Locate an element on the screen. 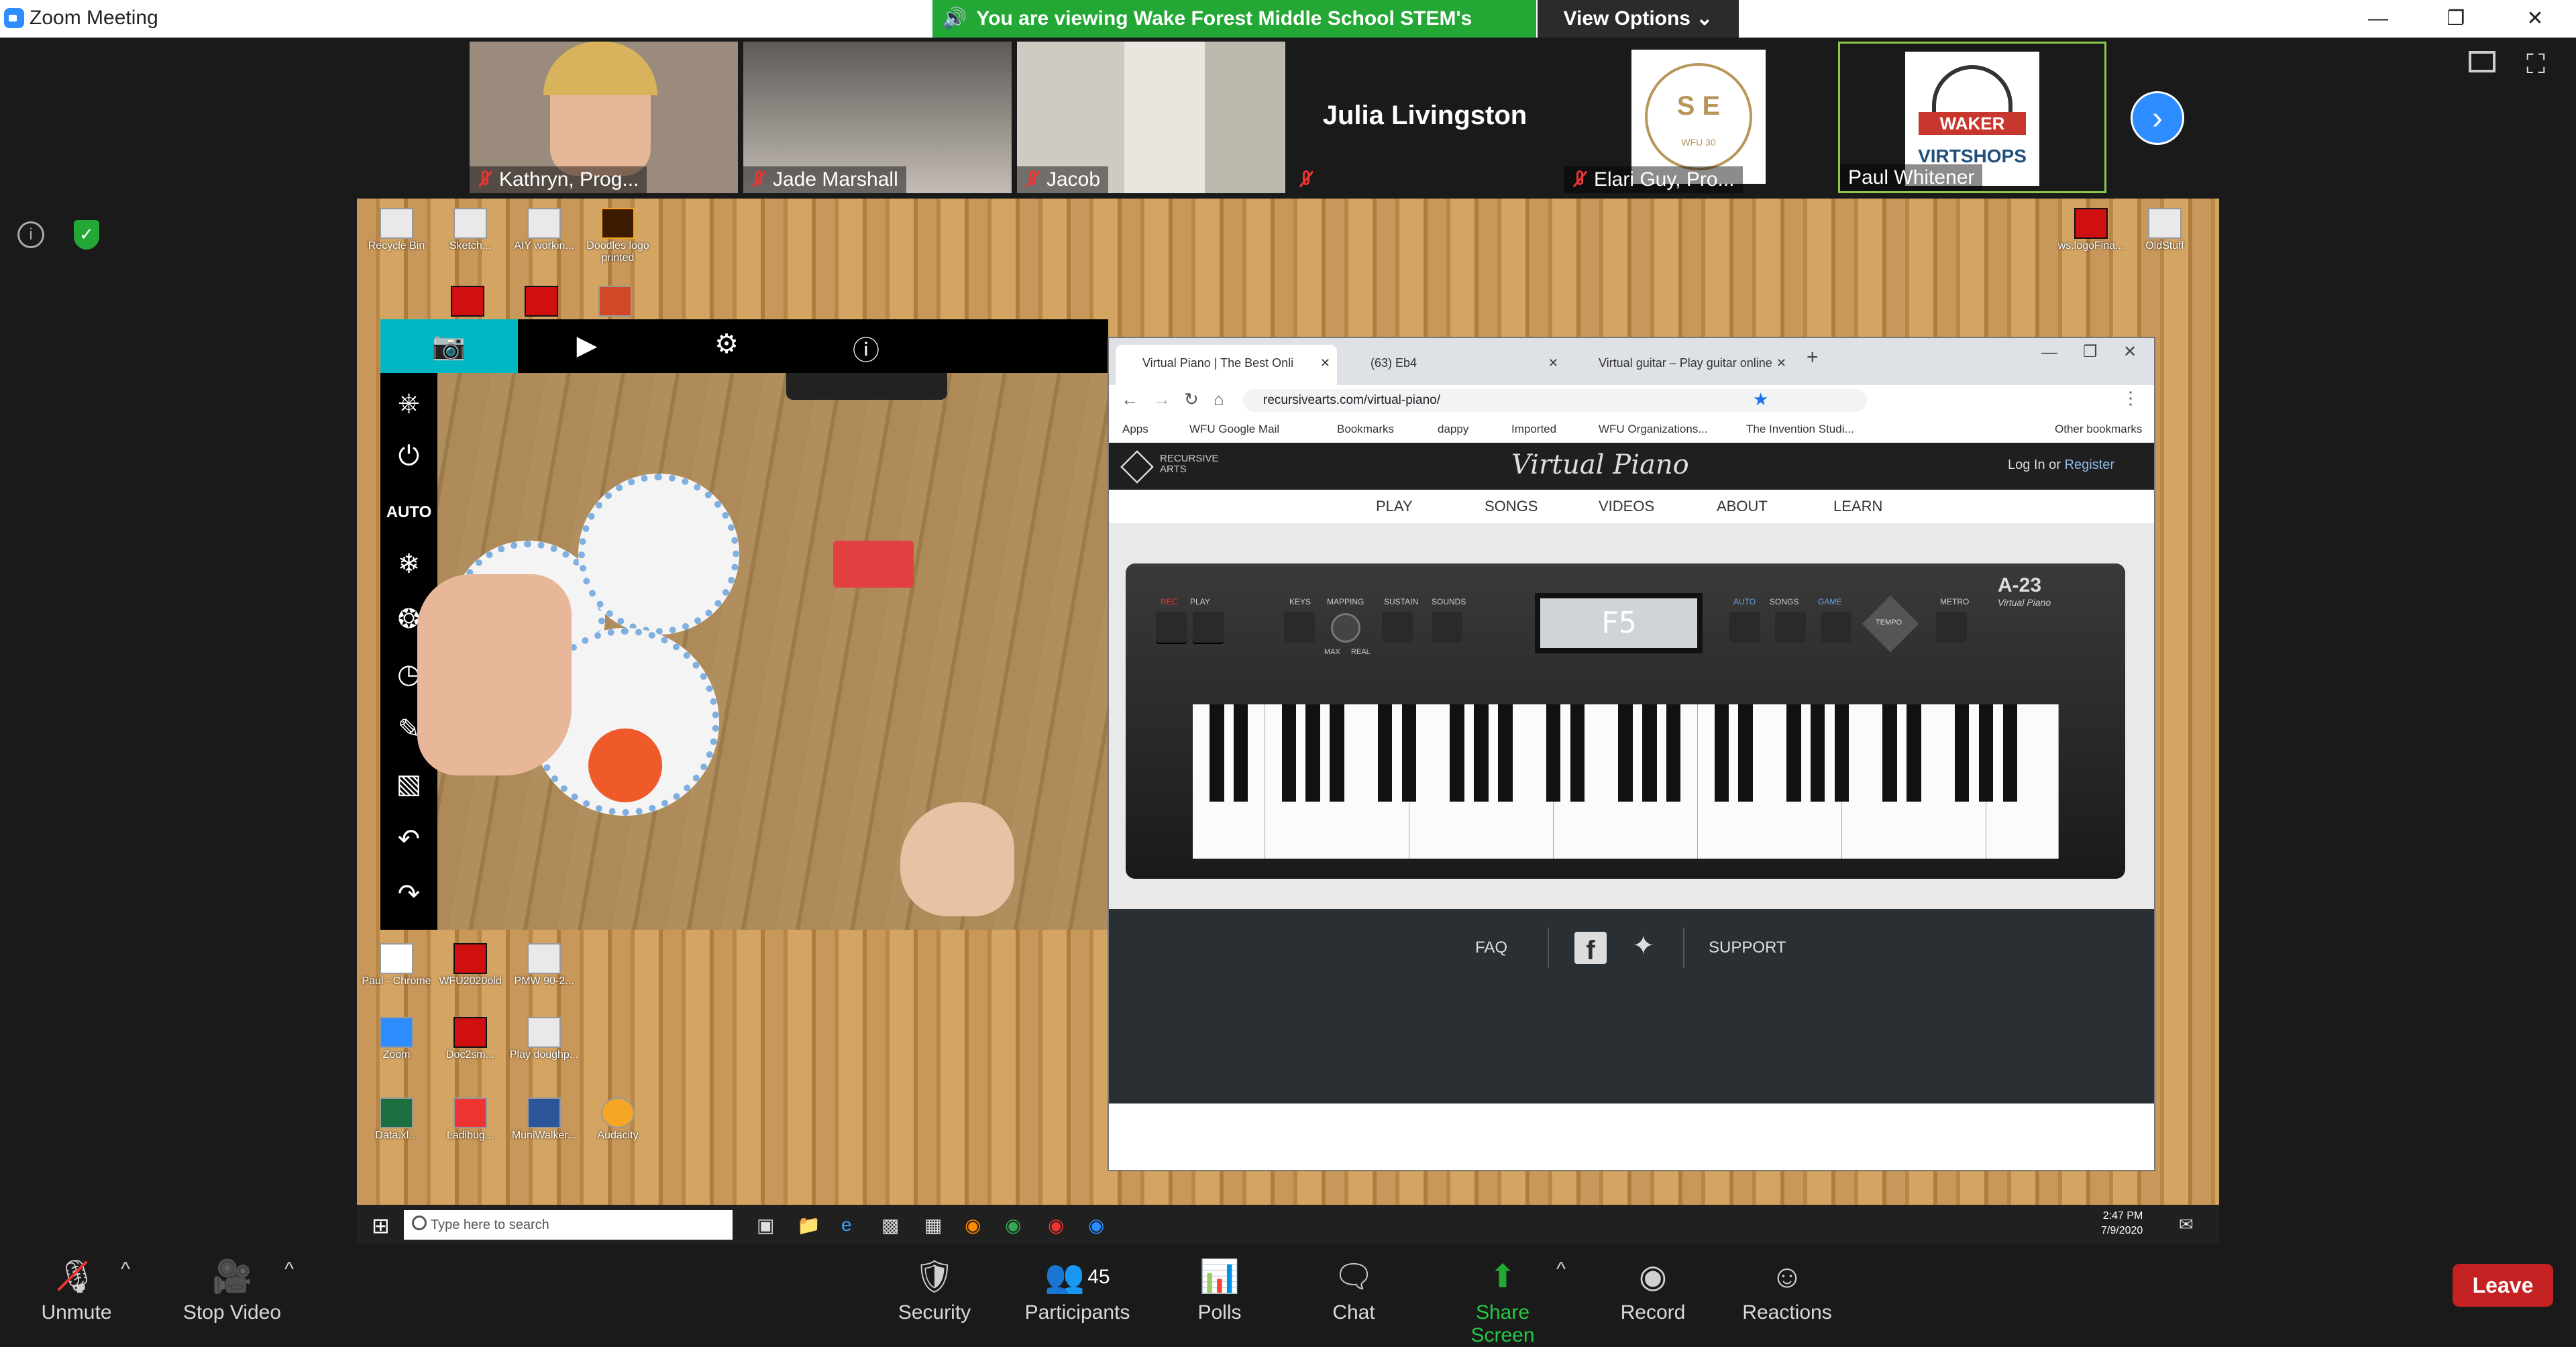 The width and height of the screenshot is (2576, 1347). excel-file-icon is located at coordinates (396, 1112).